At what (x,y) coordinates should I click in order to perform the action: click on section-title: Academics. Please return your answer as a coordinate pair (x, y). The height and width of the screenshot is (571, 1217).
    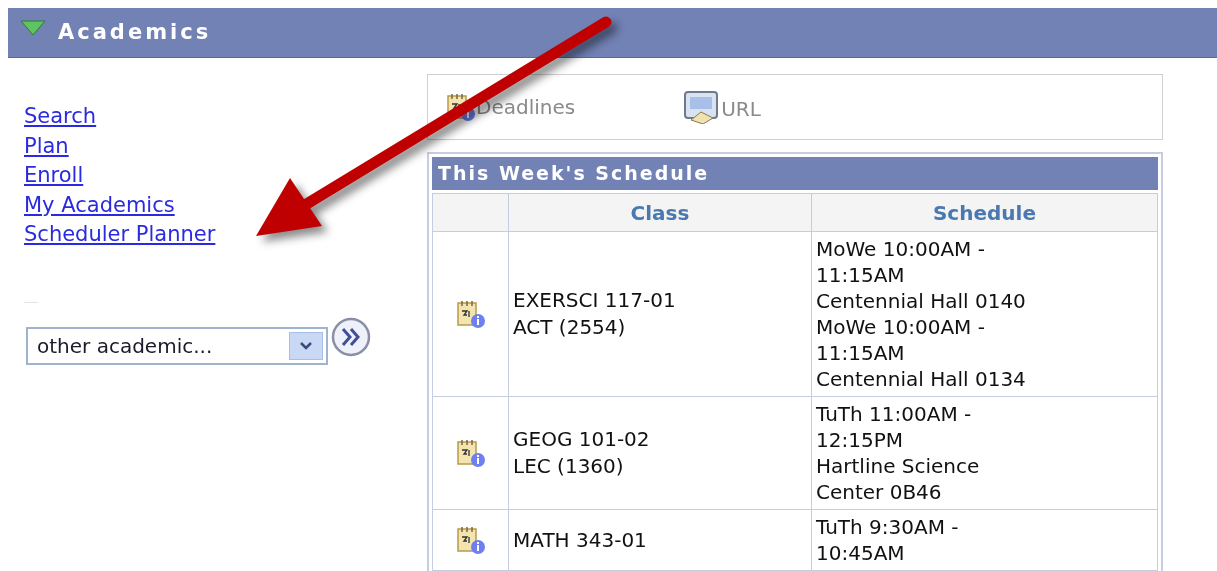
    Looking at the image, I should click on (135, 32).